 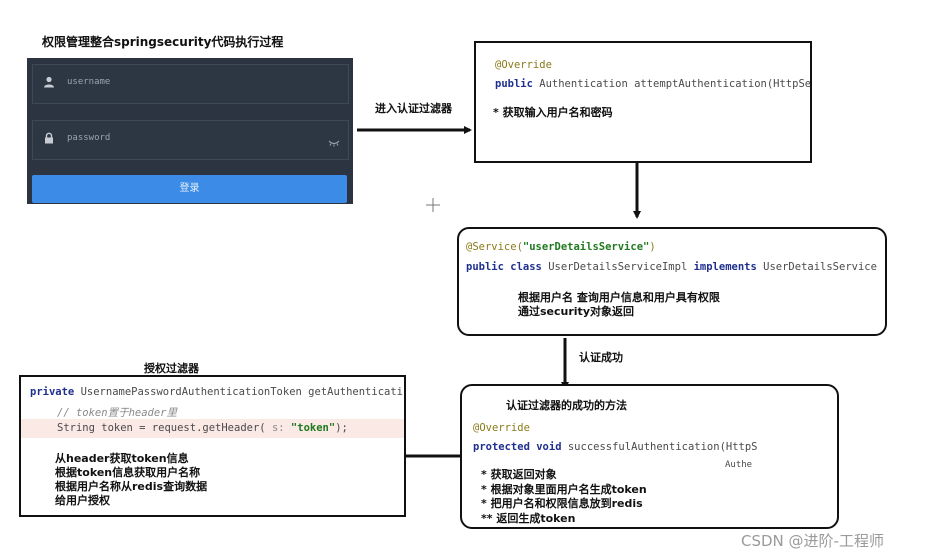 What do you see at coordinates (433, 205) in the screenshot?
I see `crosshair-cursor-icon` at bounding box center [433, 205].